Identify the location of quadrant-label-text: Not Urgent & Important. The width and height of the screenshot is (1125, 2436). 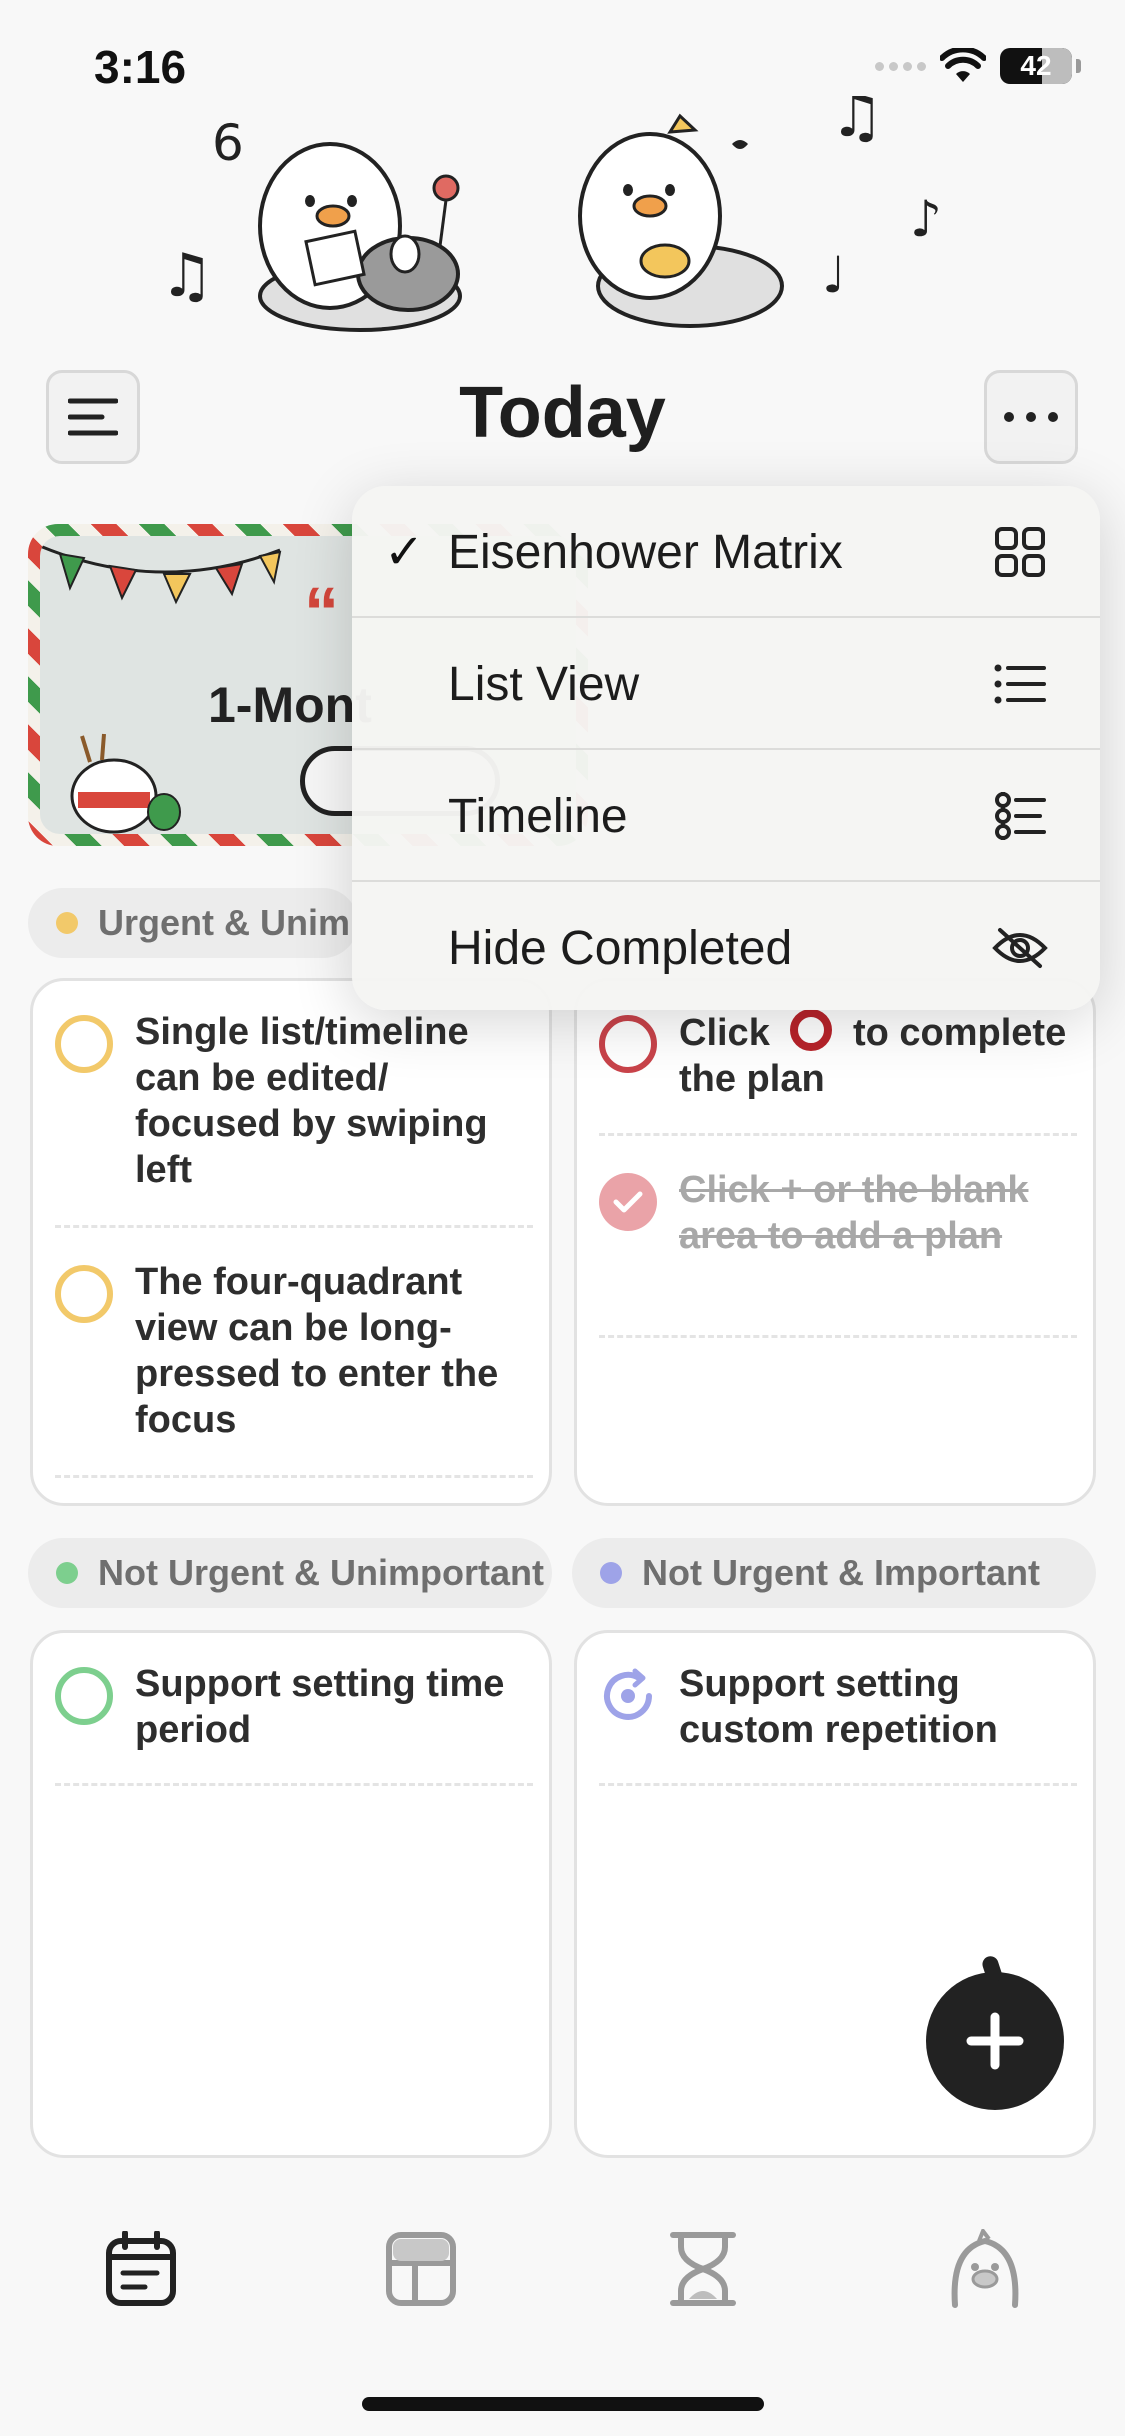
(841, 1572).